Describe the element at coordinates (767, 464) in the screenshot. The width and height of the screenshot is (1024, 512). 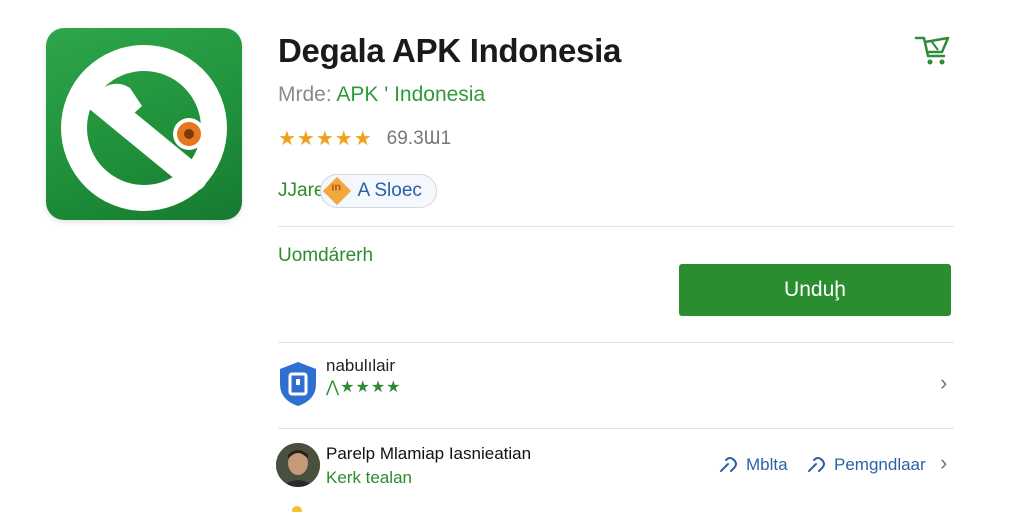
I see `link-label: Mblta` at that location.